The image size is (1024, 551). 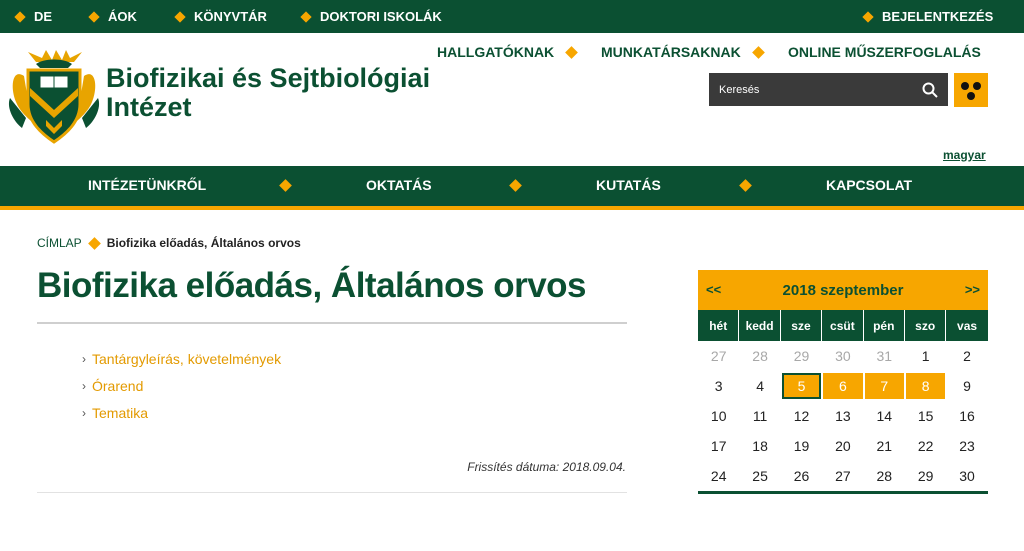 I want to click on top-link-doktori: DOKTORI ISKOLÁK, so click(x=371, y=16).